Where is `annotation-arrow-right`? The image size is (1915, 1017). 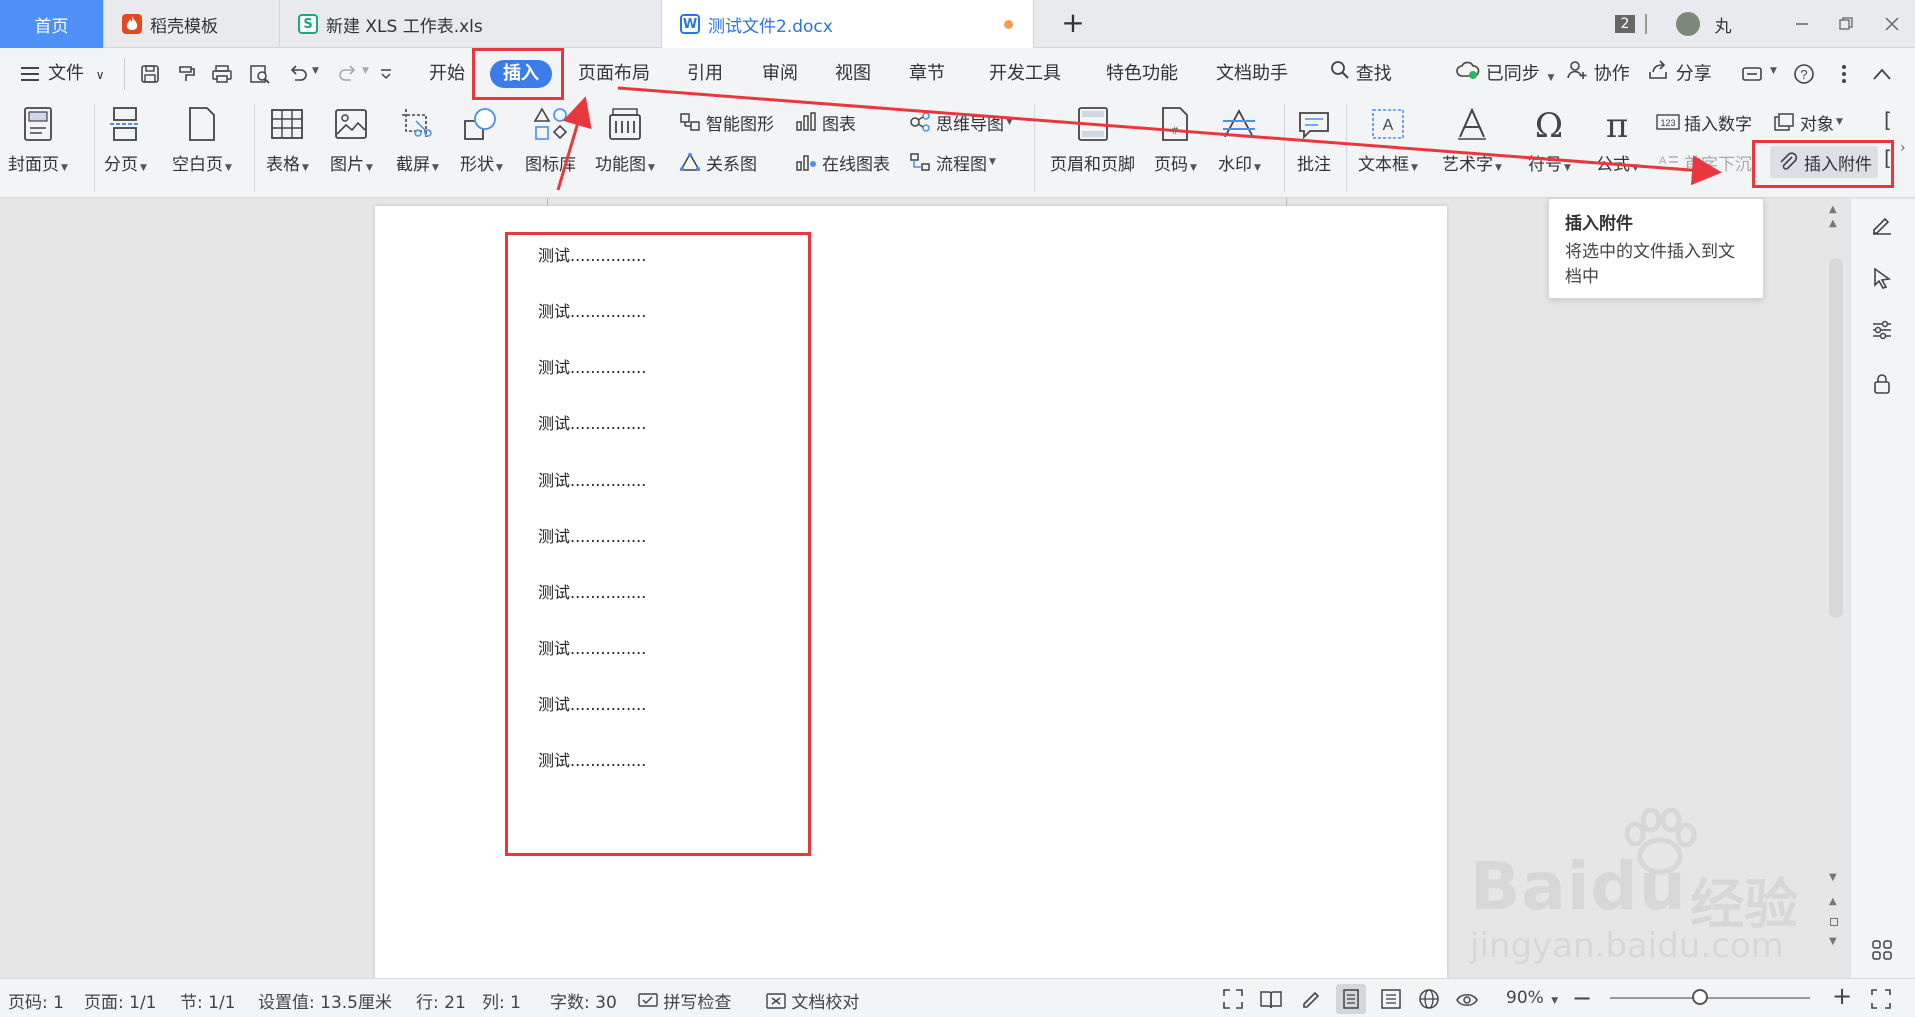 annotation-arrow-right is located at coordinates (1169, 136).